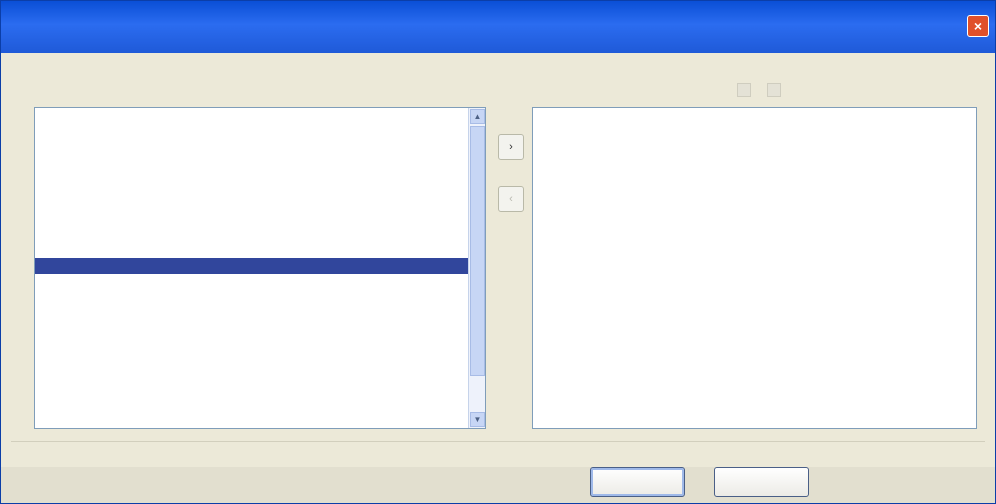 Image resolution: width=996 pixels, height=504 pixels. Describe the element at coordinates (761, 482) in the screenshot. I see `cancel-button` at that location.